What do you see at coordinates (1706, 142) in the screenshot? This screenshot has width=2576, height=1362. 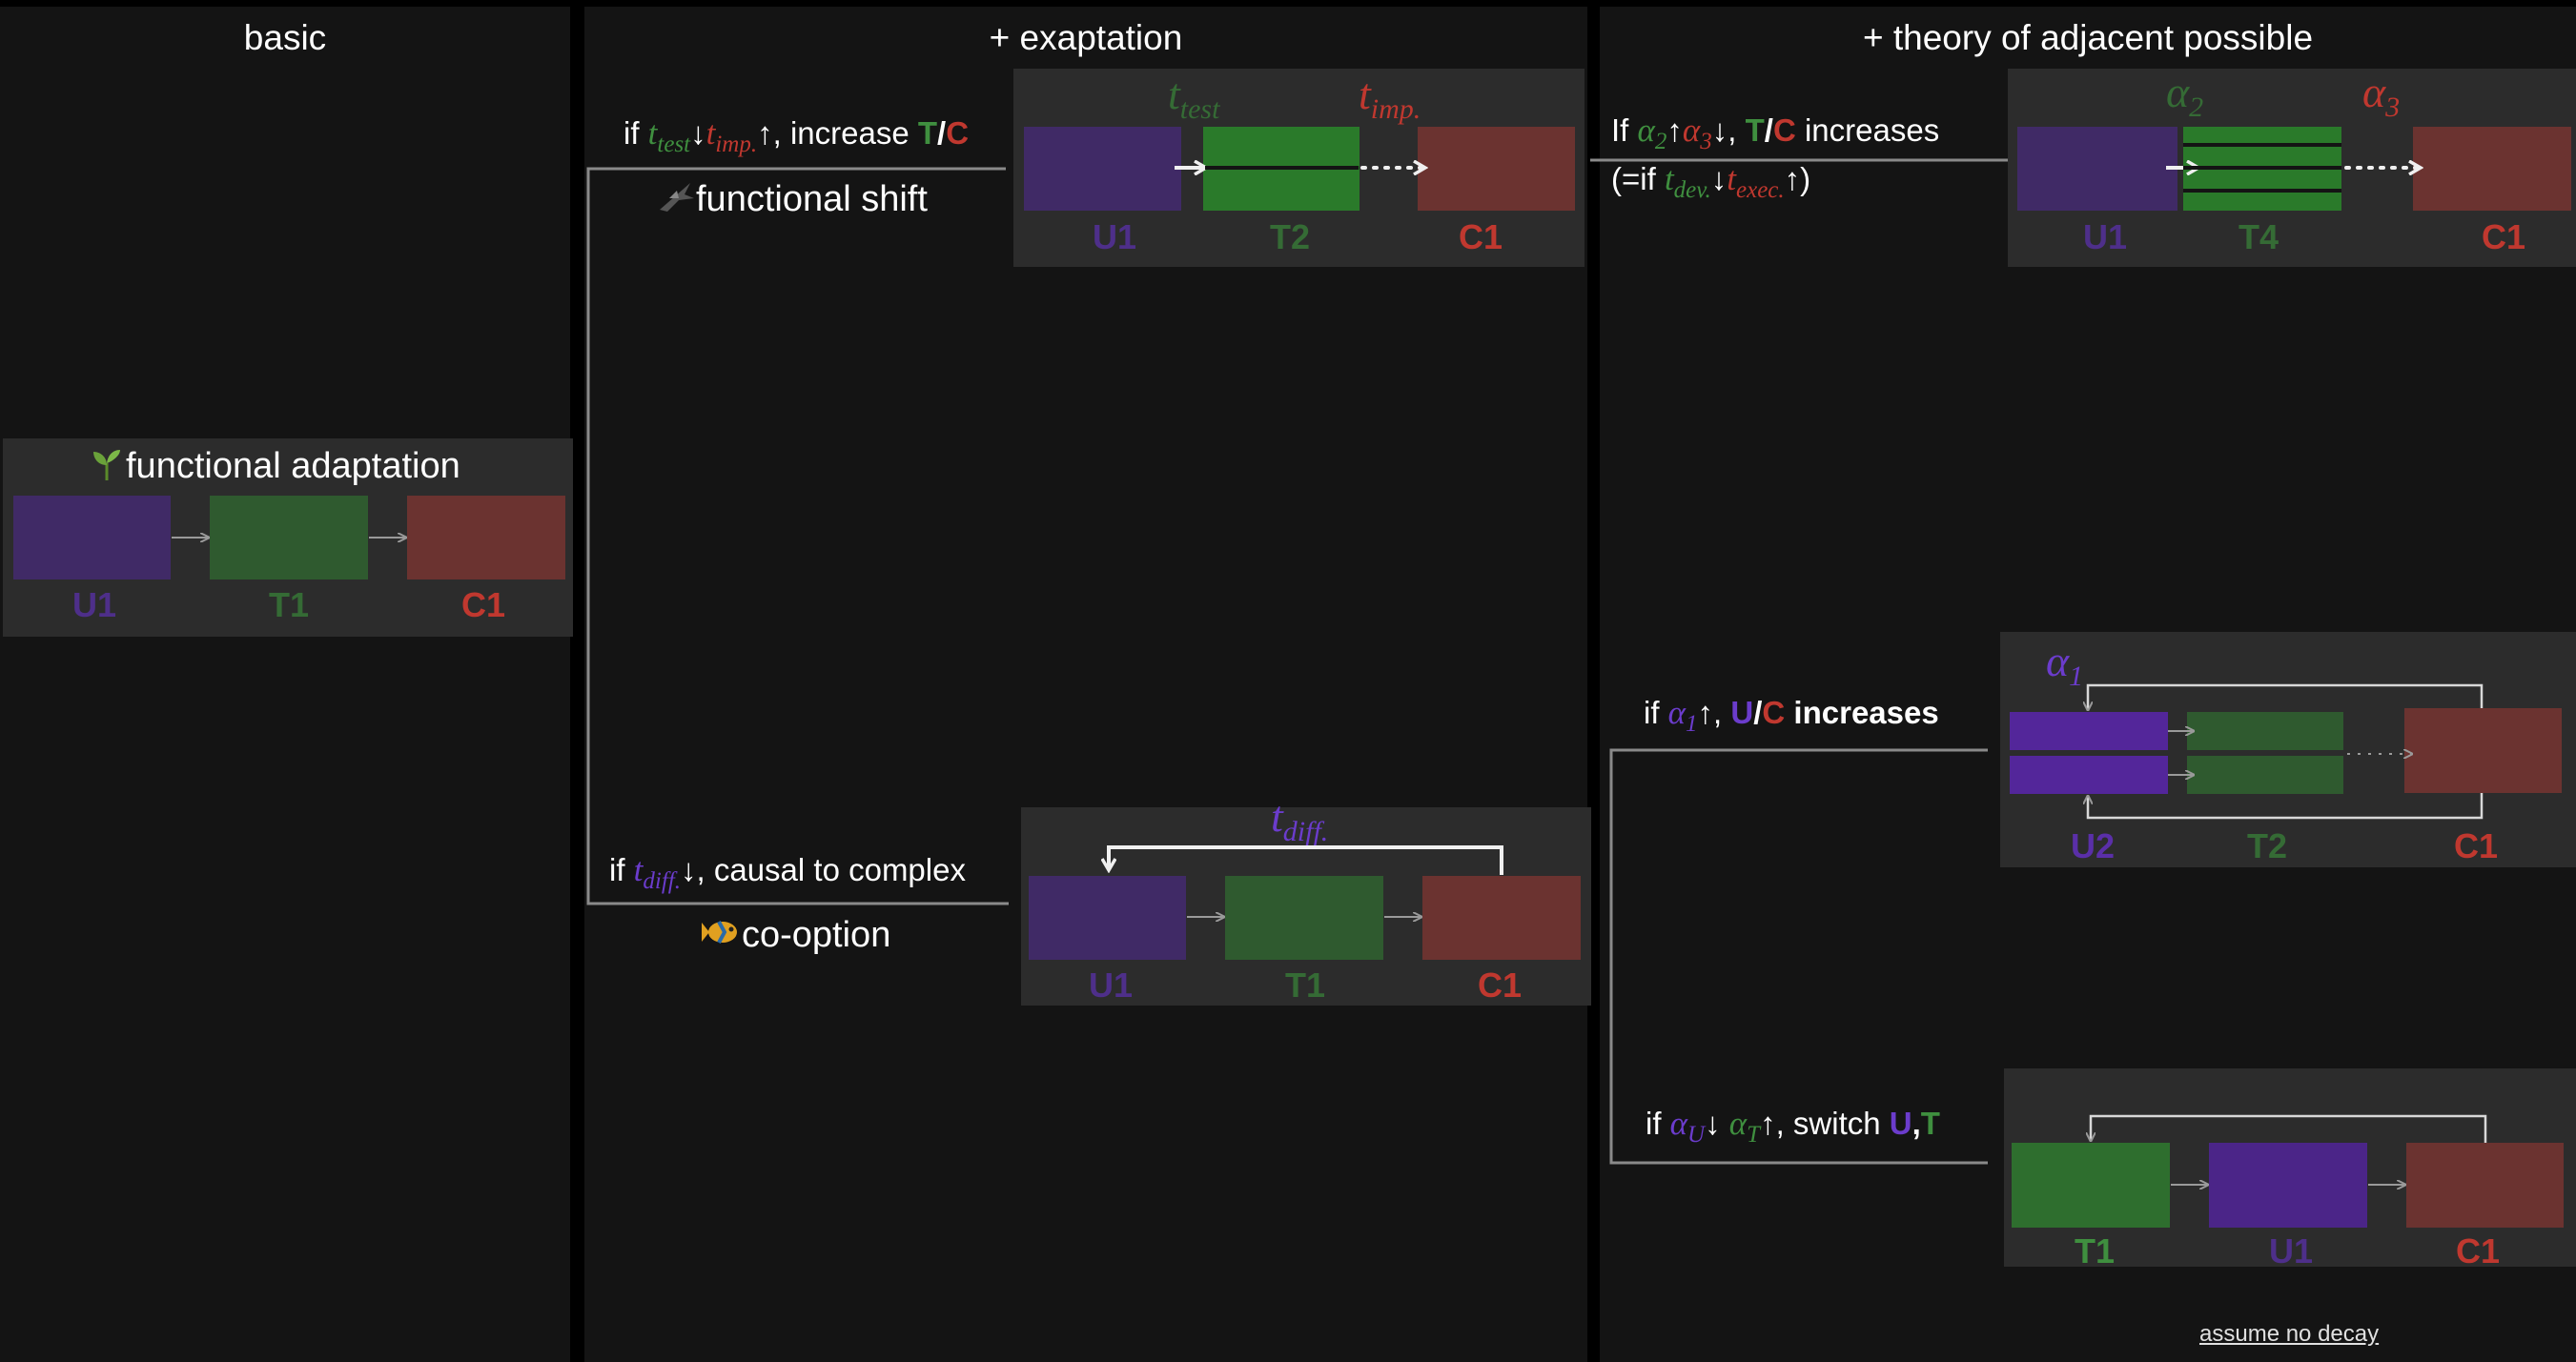 I see `cond-alpha3-subscript: 3` at bounding box center [1706, 142].